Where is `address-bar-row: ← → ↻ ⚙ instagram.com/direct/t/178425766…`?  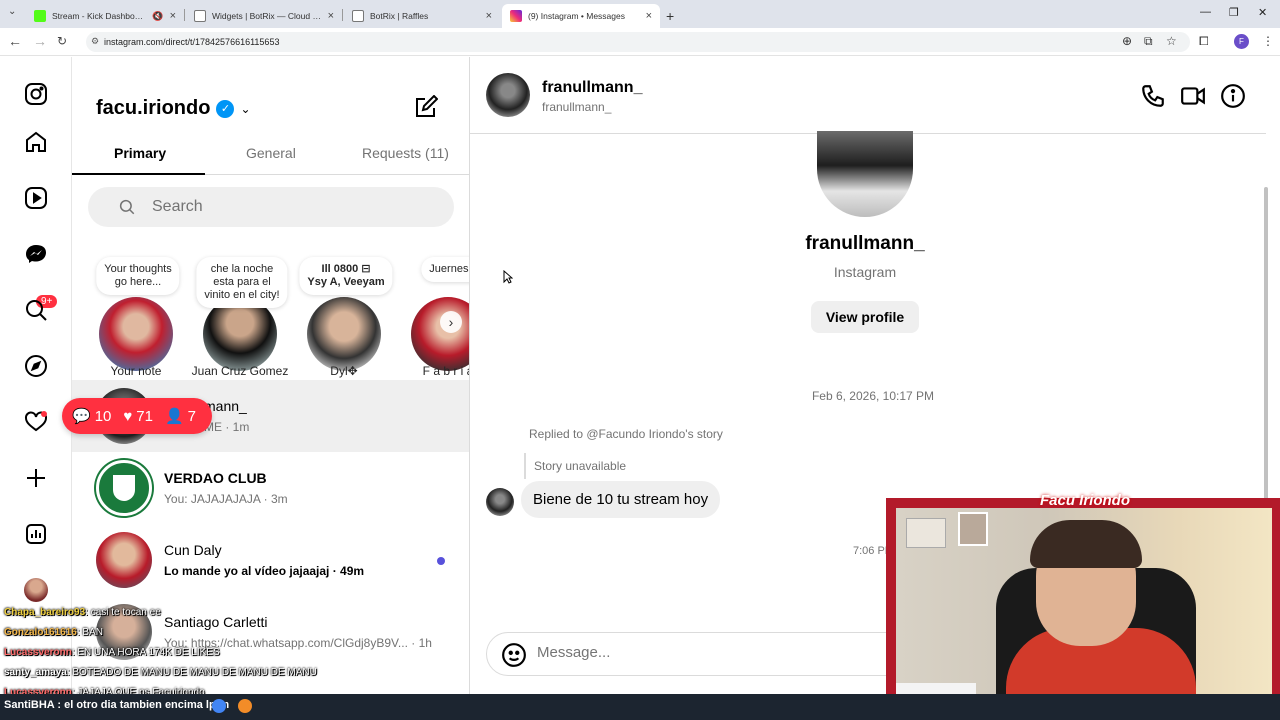
address-bar-row: ← → ↻ ⚙ instagram.com/direct/t/178425766… is located at coordinates (640, 42).